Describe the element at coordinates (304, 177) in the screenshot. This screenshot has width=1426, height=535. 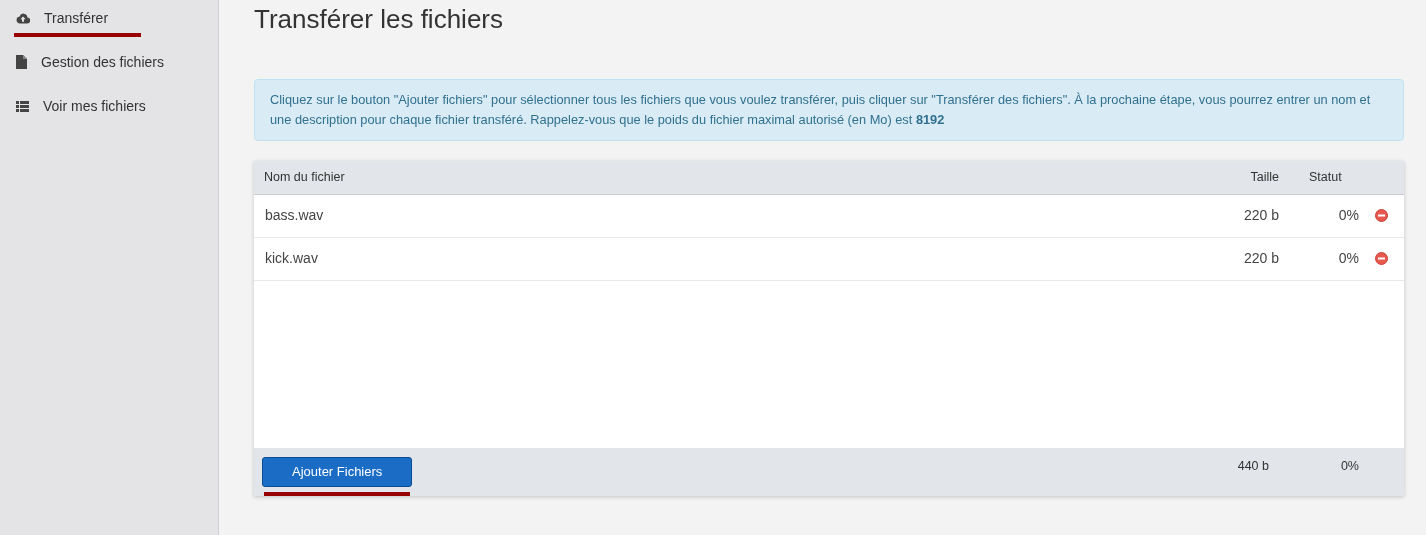
I see `column-header: Nom du fichier` at that location.